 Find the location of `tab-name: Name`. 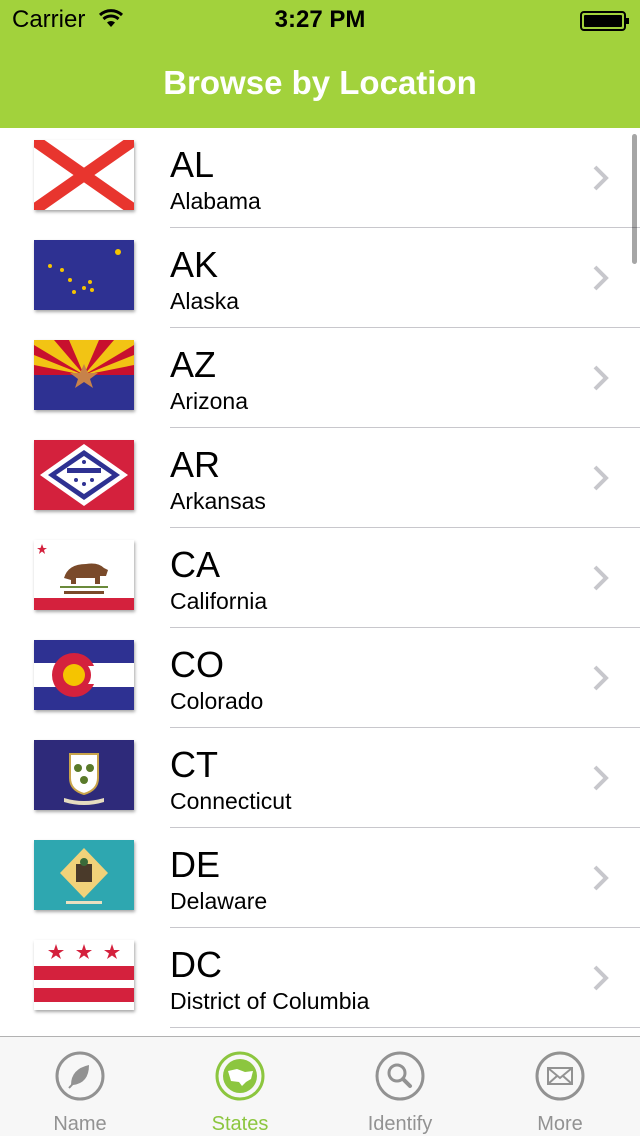

tab-name: Name is located at coordinates (80, 1086).